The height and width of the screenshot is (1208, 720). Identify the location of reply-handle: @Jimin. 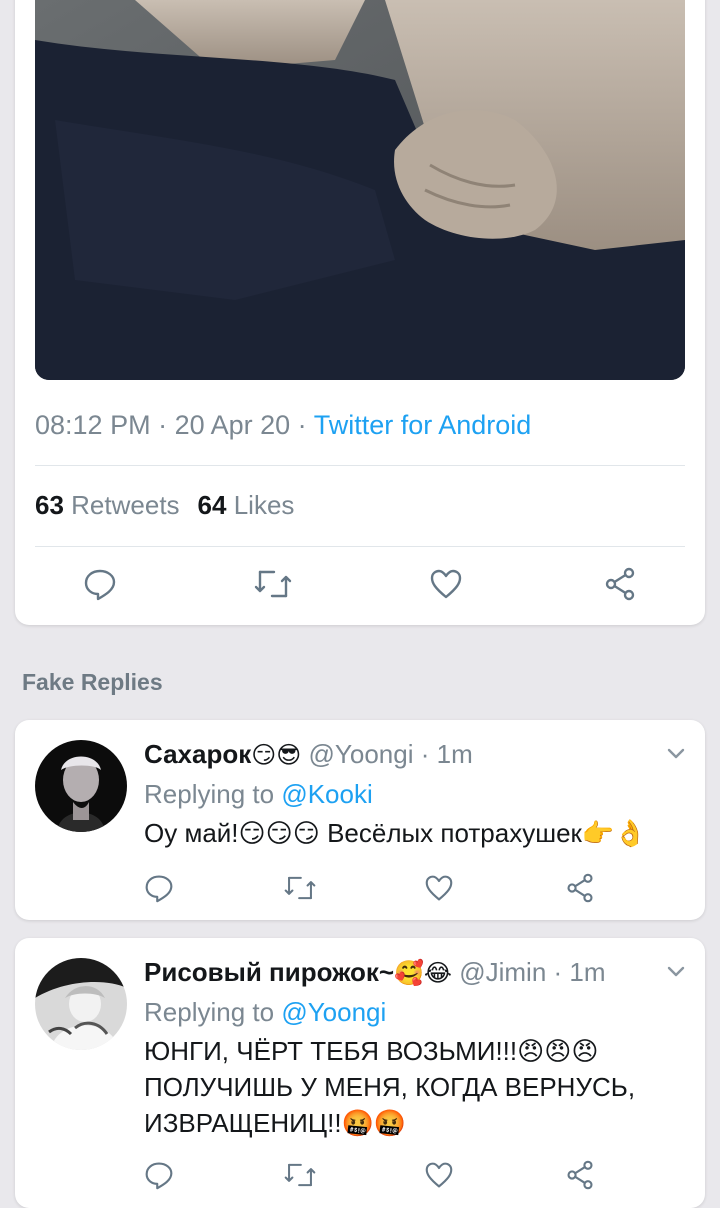
(502, 972).